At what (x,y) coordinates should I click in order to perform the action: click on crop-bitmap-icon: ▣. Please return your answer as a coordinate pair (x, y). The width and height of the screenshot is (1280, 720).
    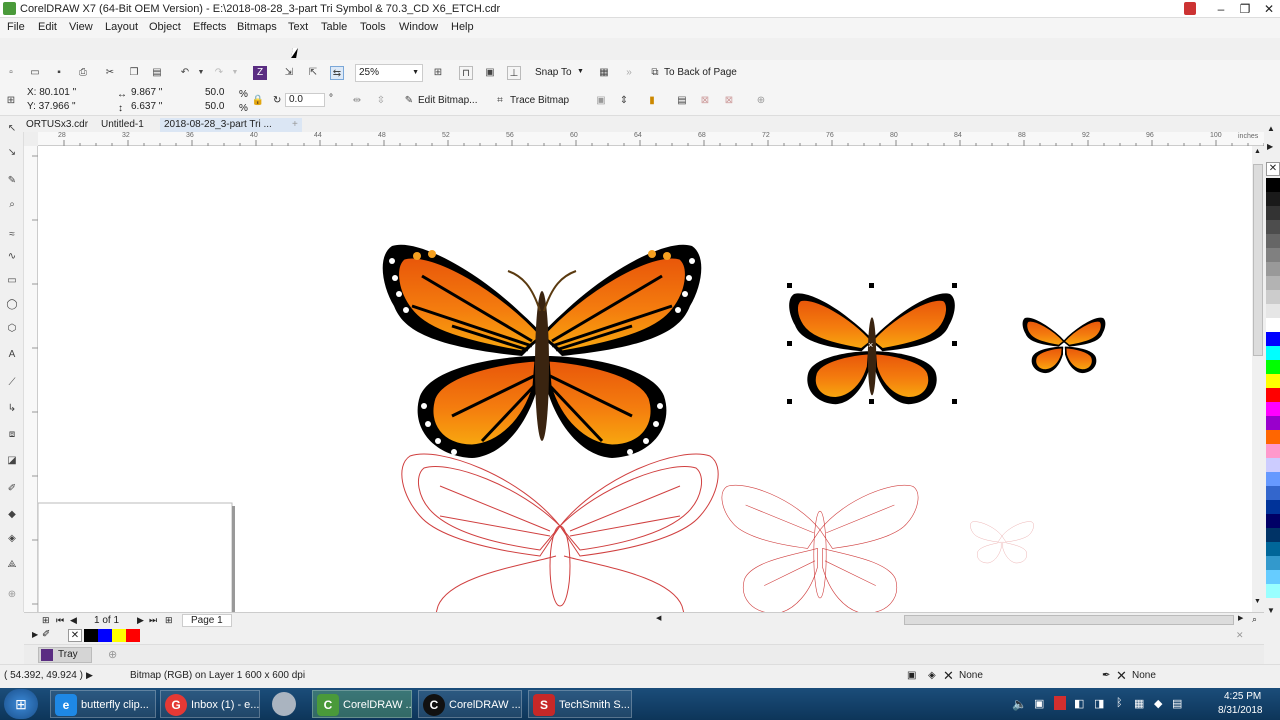
    Looking at the image, I should click on (601, 101).